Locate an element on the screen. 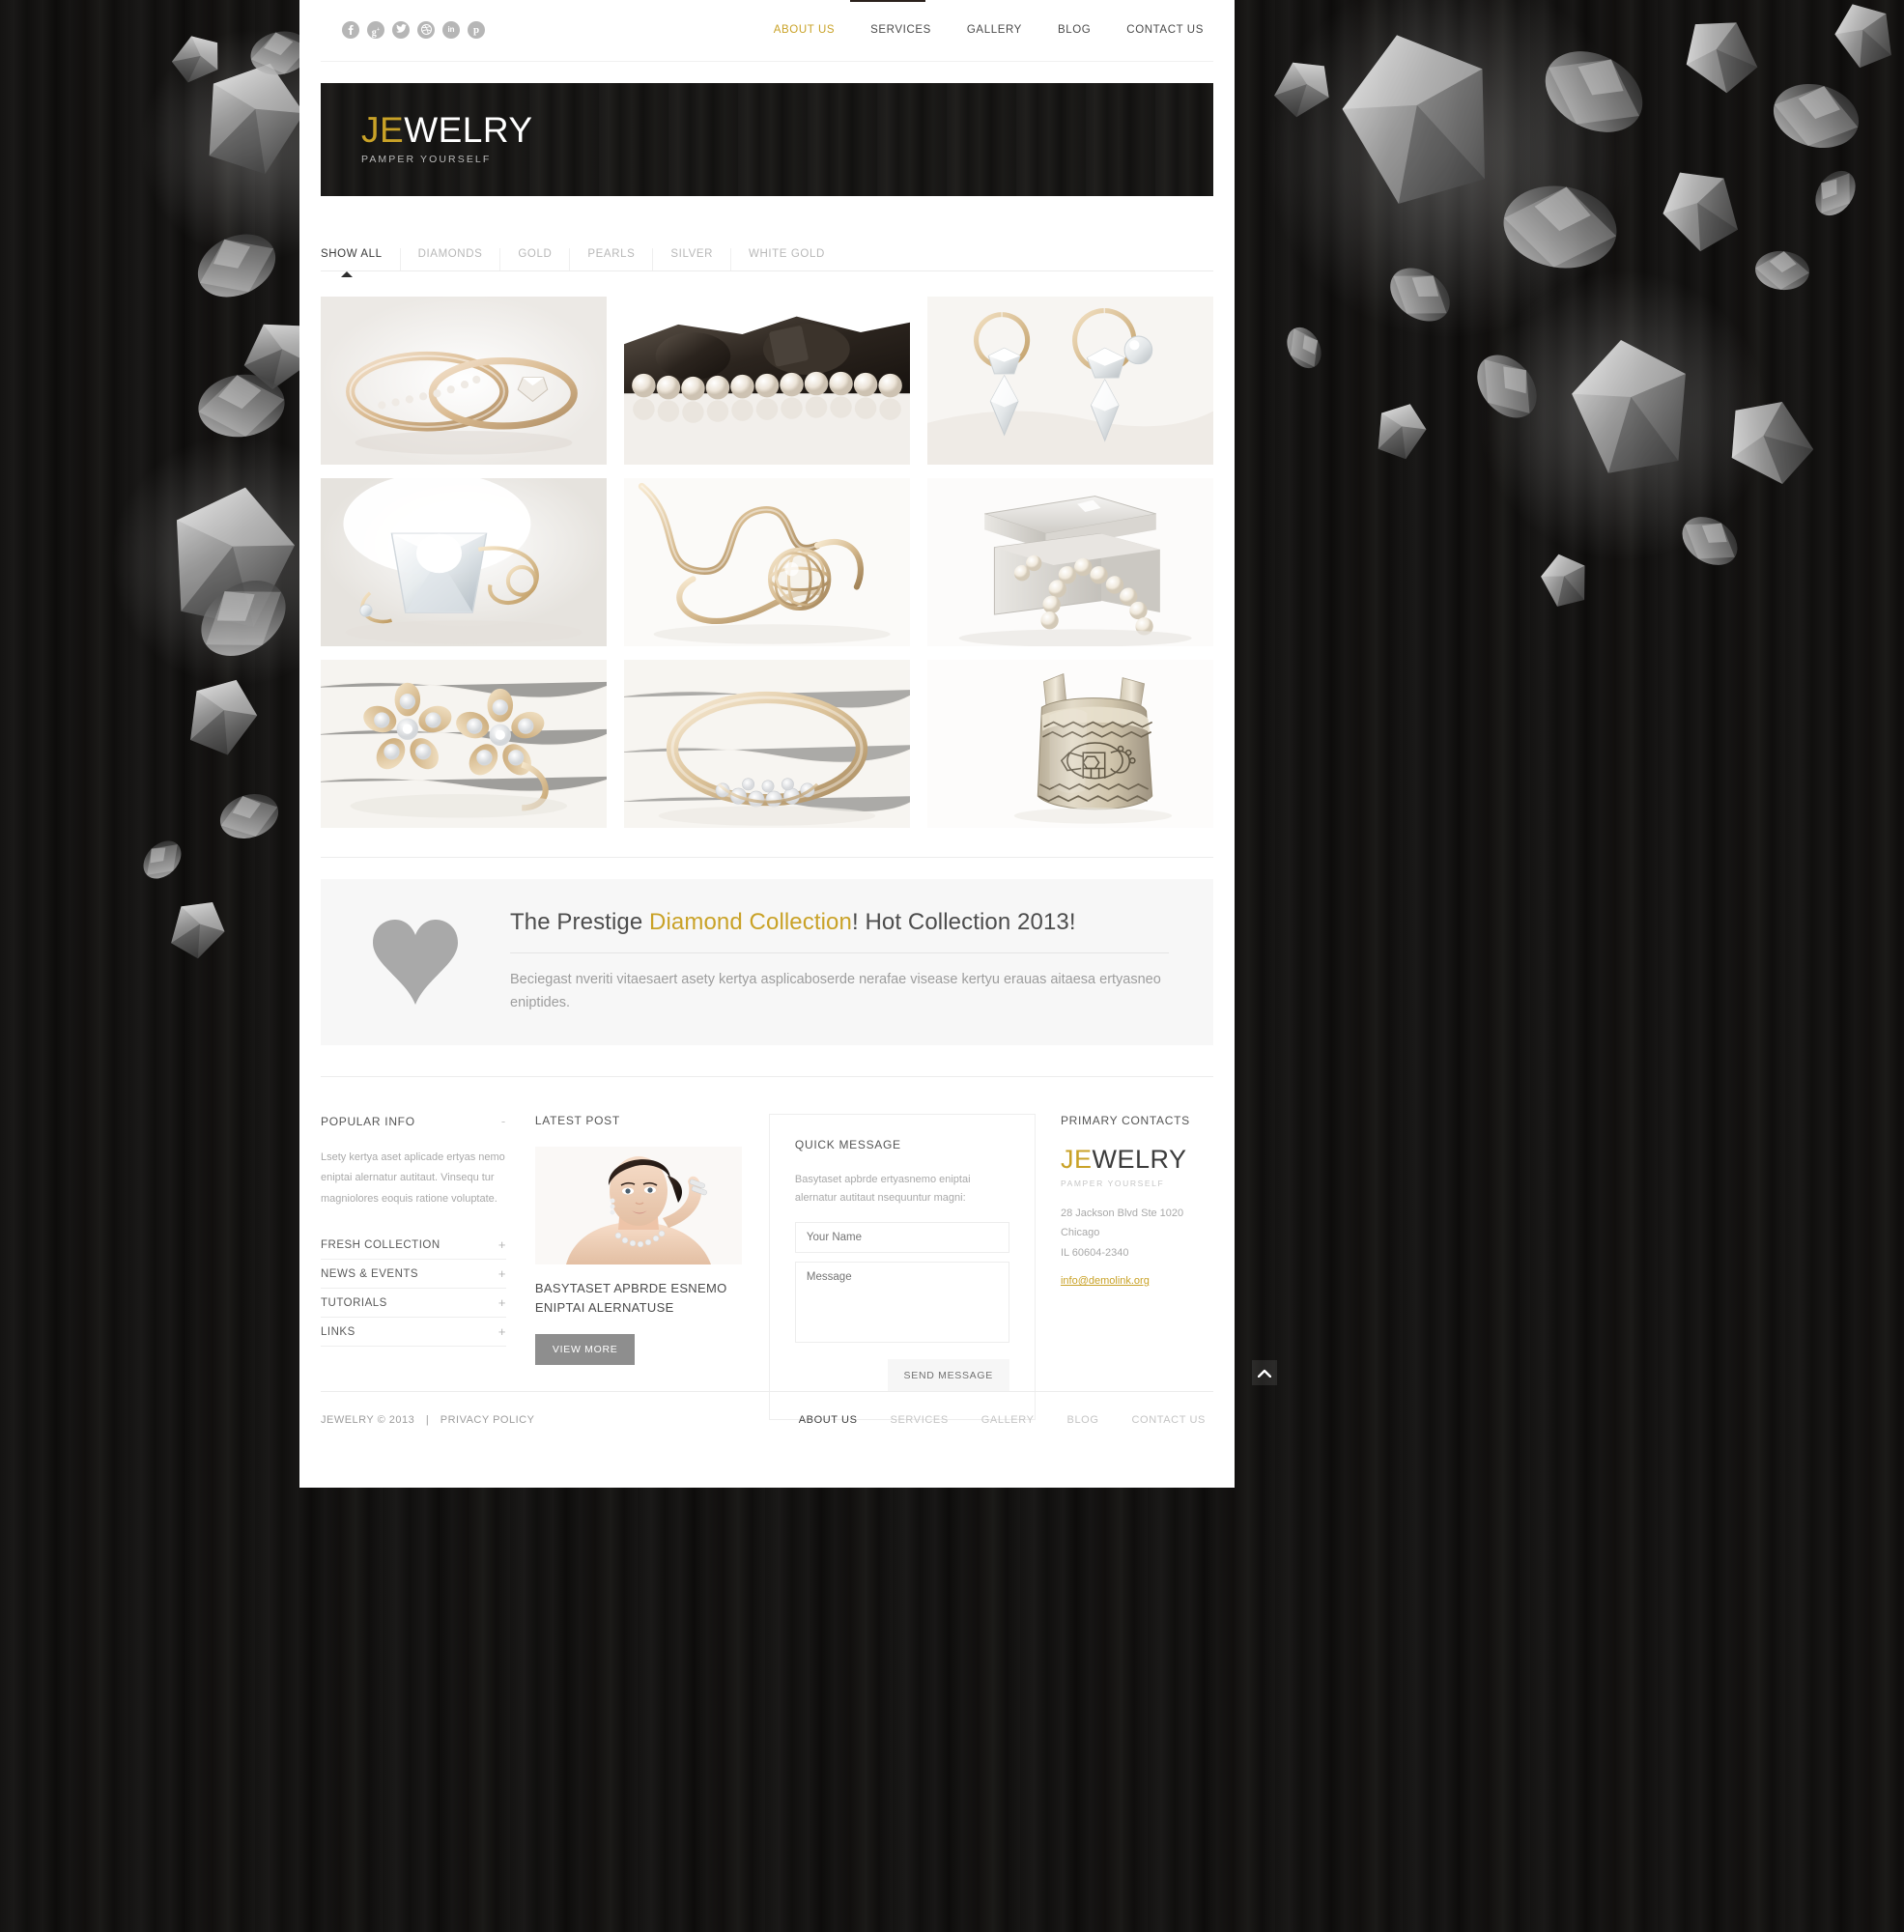  latest-post-thumbnail is located at coordinates (638, 1205).